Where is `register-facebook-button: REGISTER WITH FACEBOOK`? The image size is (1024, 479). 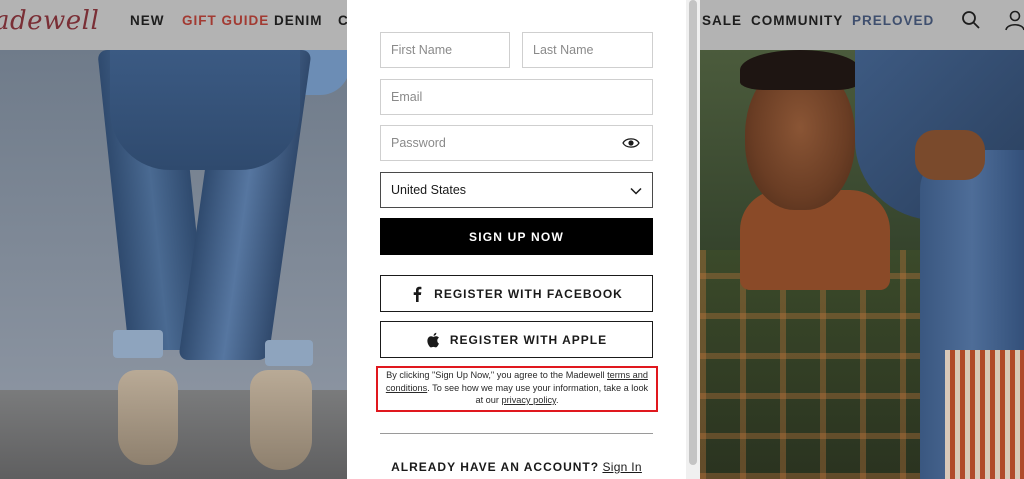 register-facebook-button: REGISTER WITH FACEBOOK is located at coordinates (516, 293).